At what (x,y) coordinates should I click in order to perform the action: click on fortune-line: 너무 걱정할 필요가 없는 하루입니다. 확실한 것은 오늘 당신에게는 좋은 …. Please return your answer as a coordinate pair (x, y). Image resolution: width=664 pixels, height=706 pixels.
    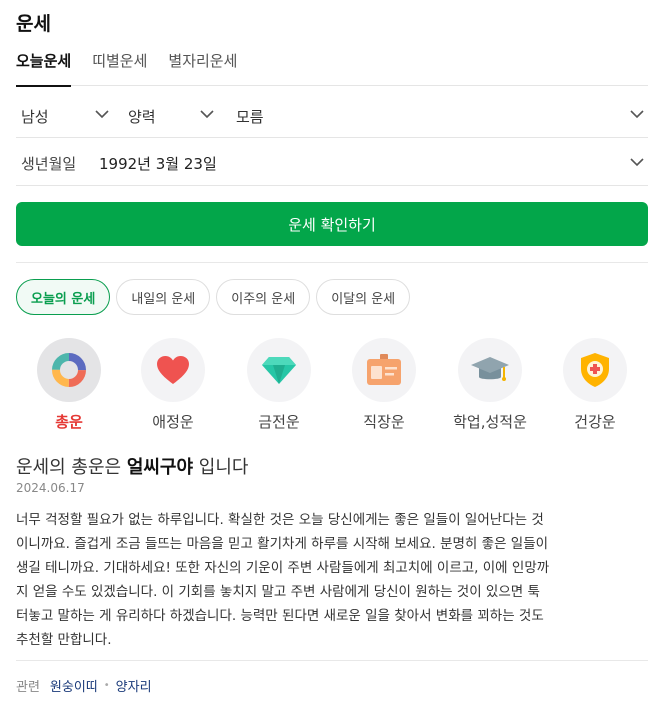
    Looking at the image, I should click on (280, 520).